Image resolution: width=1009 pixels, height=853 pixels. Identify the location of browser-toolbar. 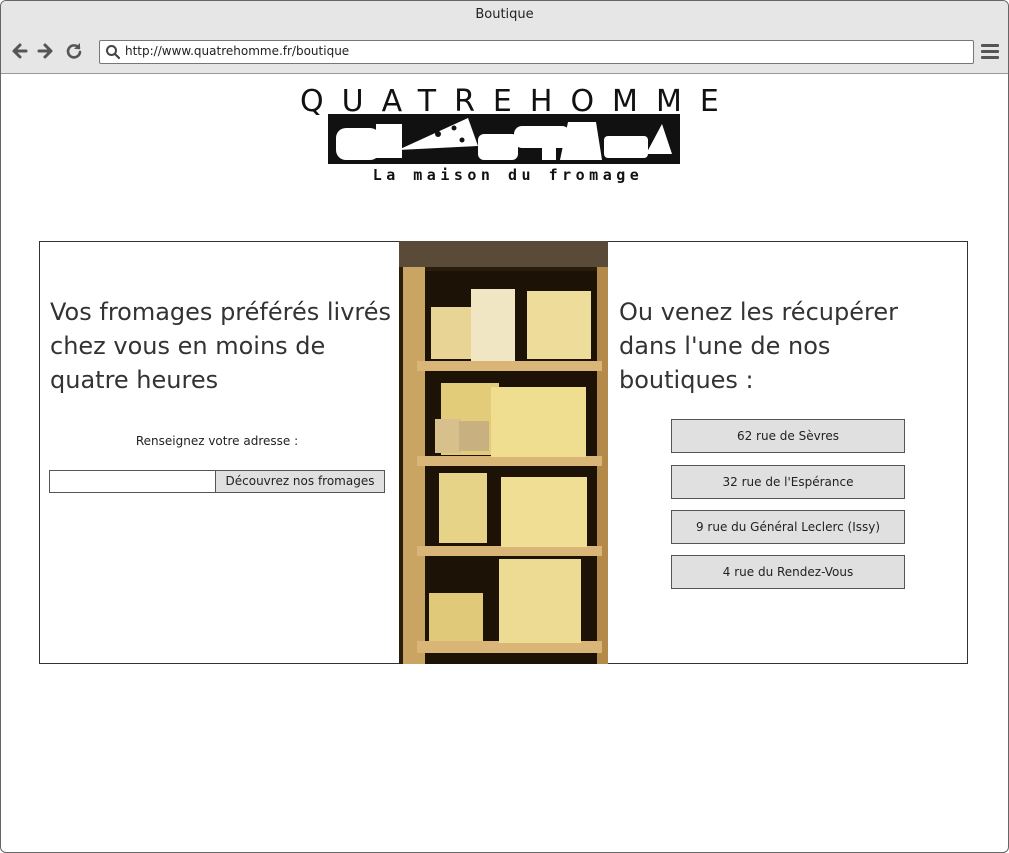
(504, 52).